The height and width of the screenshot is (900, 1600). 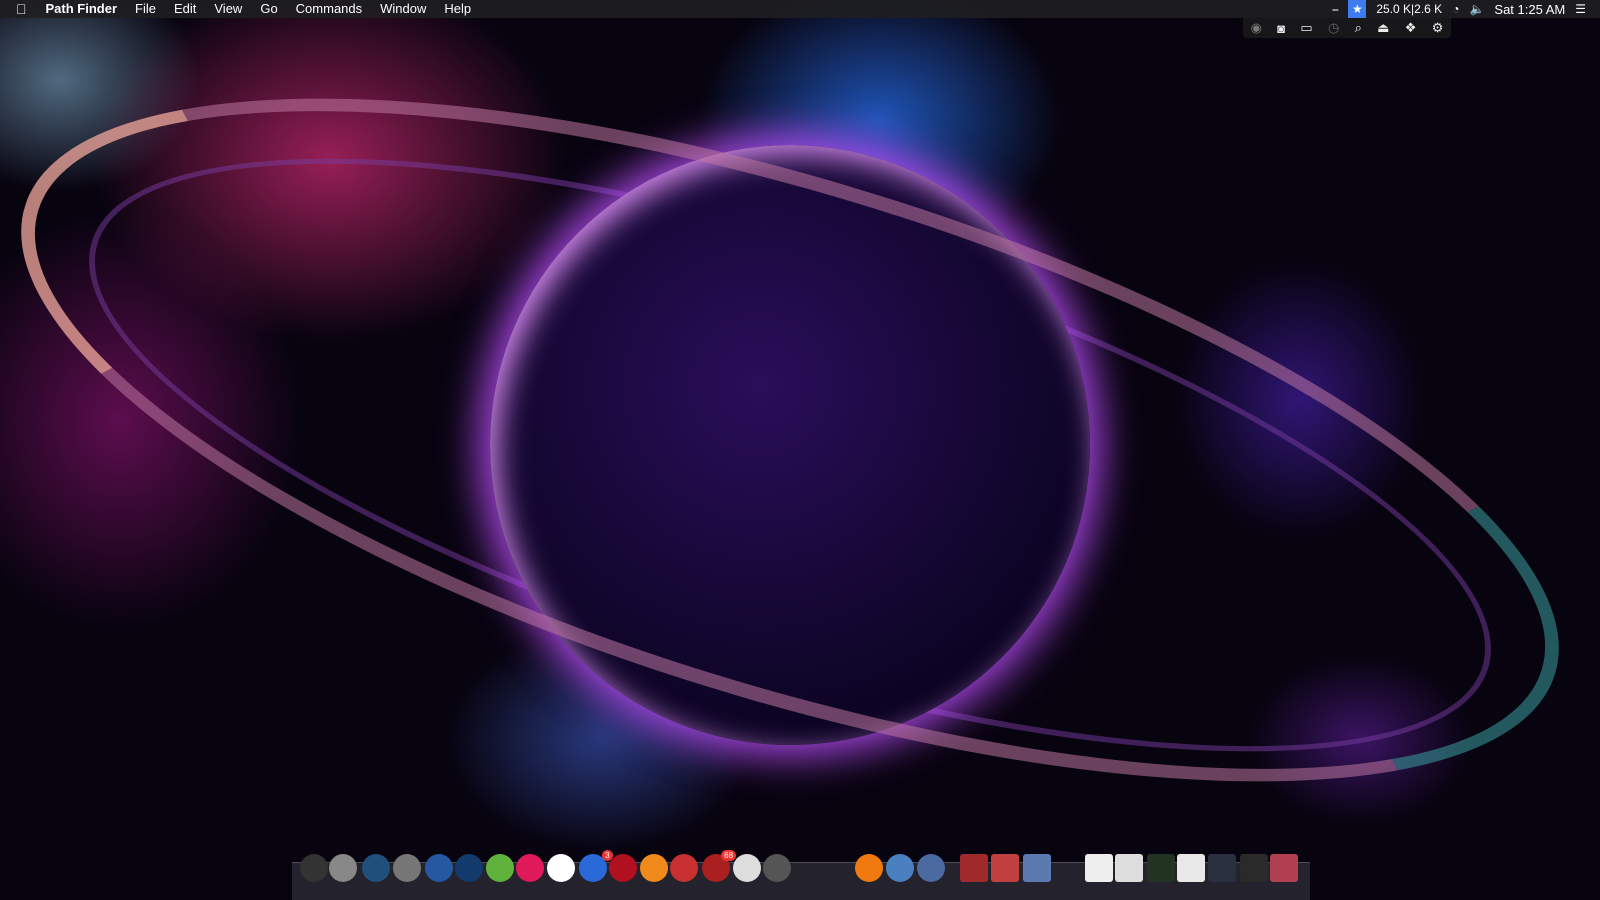 I want to click on dock-scanner-icon, so click(x=469, y=868).